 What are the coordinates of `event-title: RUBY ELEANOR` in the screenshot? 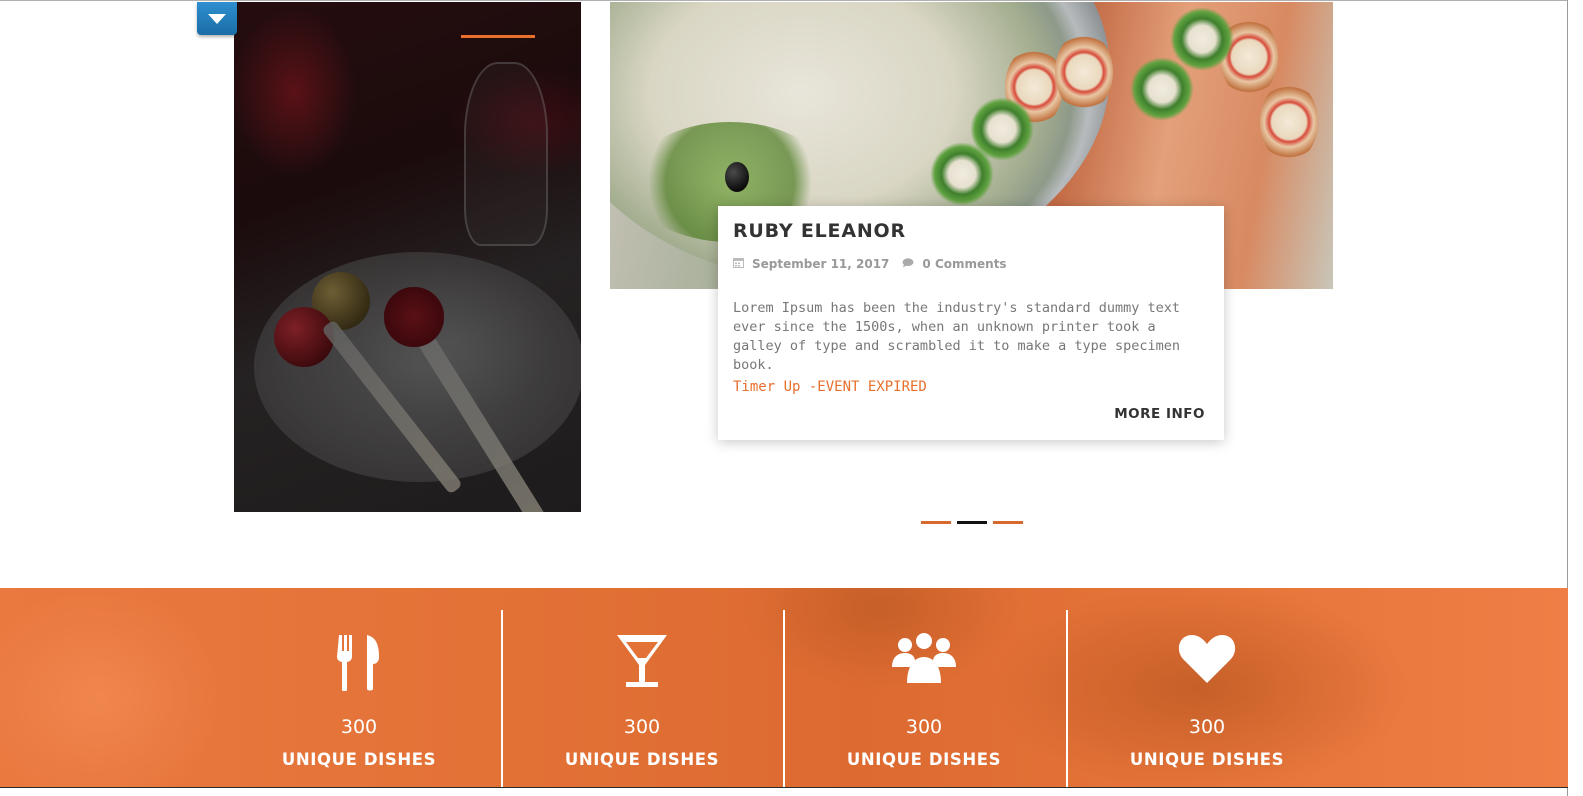 It's located at (819, 231).